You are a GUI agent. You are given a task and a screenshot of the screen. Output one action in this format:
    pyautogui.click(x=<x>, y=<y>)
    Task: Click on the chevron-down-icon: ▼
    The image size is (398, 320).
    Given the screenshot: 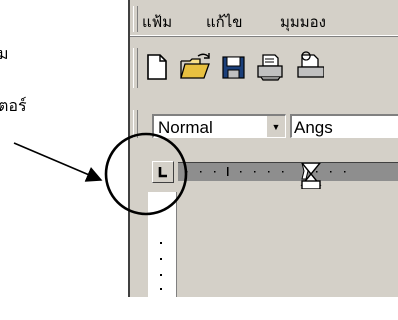 What is the action you would take?
    pyautogui.click(x=276, y=126)
    